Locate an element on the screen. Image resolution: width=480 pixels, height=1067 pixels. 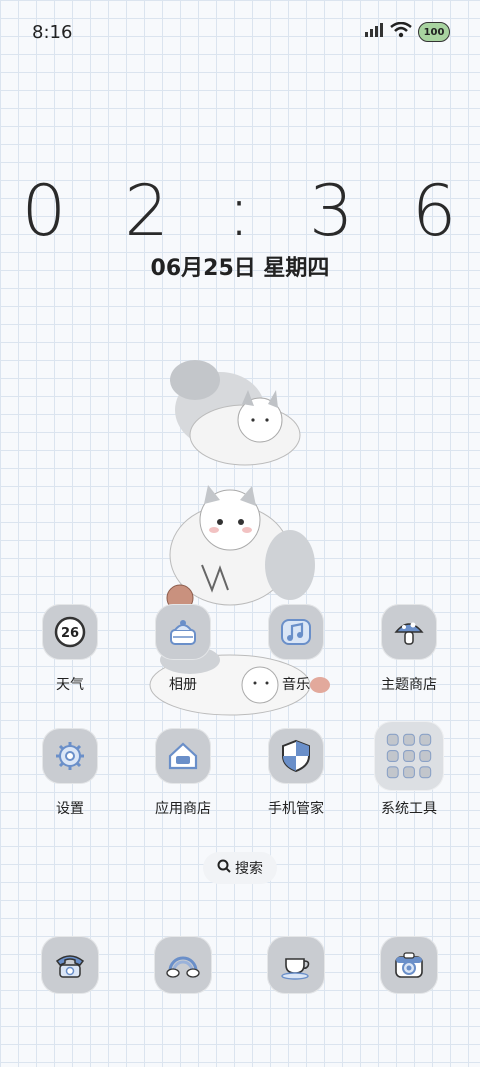
app-settings: 设置 is located at coordinates (70, 773).